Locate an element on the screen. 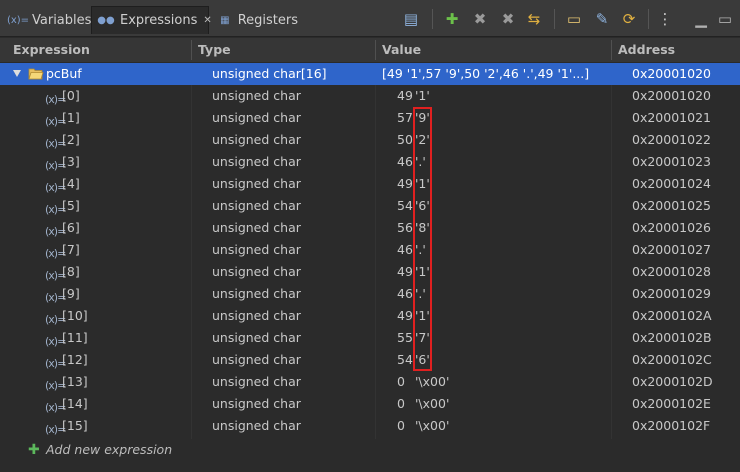 The image size is (740, 472). expression-value: [49 '1',57 '9',50 '2',46 '.',49 '1'...] is located at coordinates (495, 74).